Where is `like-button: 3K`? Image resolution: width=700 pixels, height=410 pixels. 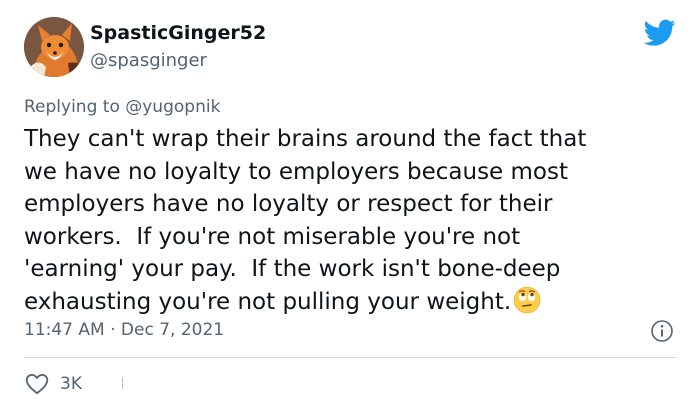
like-button: 3K is located at coordinates (53, 384).